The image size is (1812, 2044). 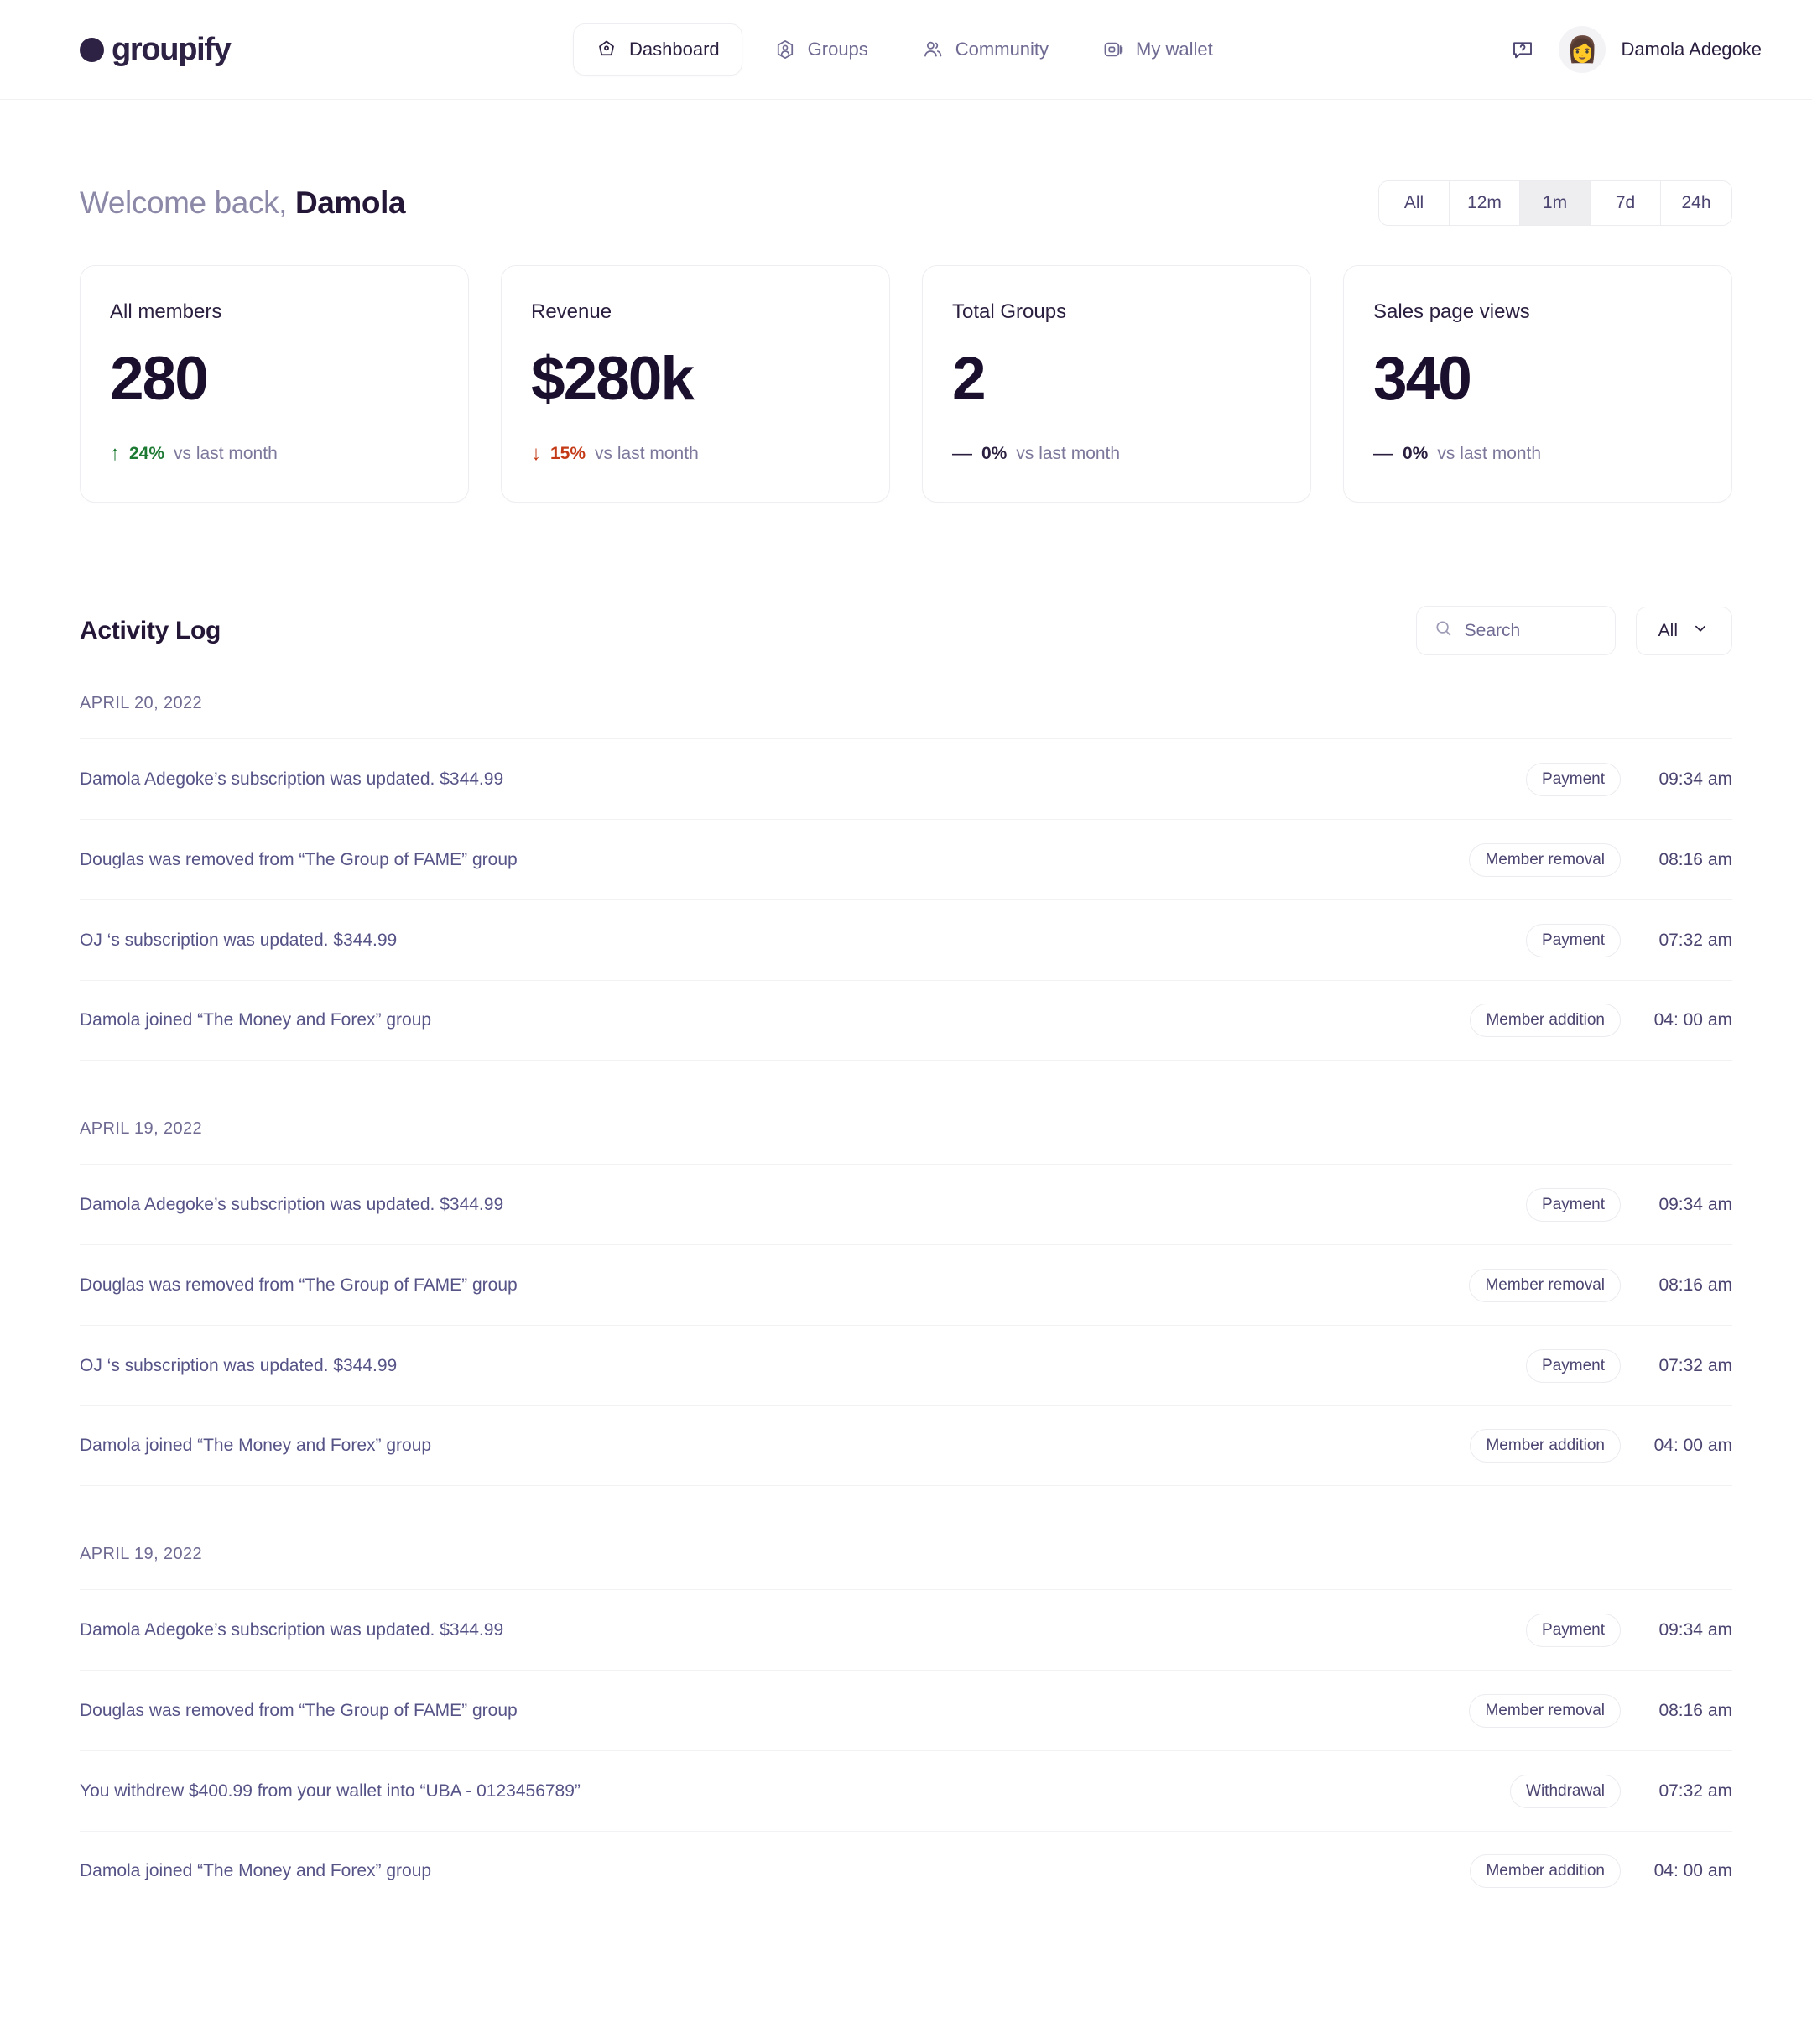 What do you see at coordinates (658, 50) in the screenshot?
I see `nav-item-dashboard: Dashboard` at bounding box center [658, 50].